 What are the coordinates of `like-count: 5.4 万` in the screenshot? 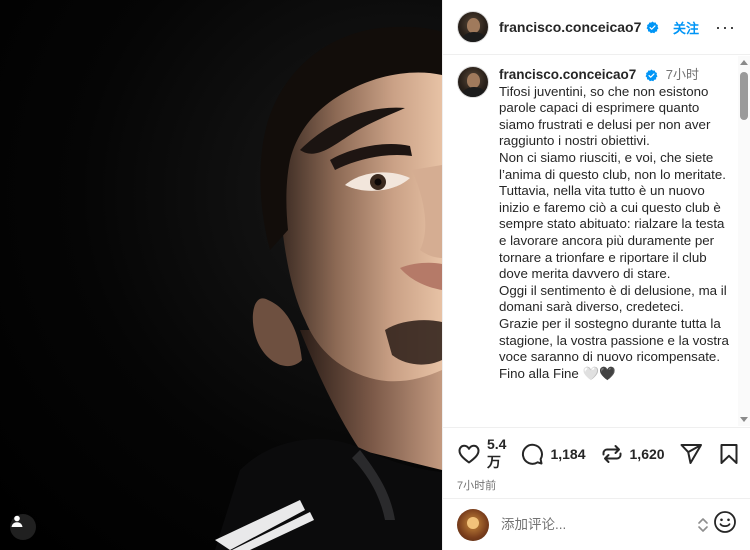 It's located at (496, 454).